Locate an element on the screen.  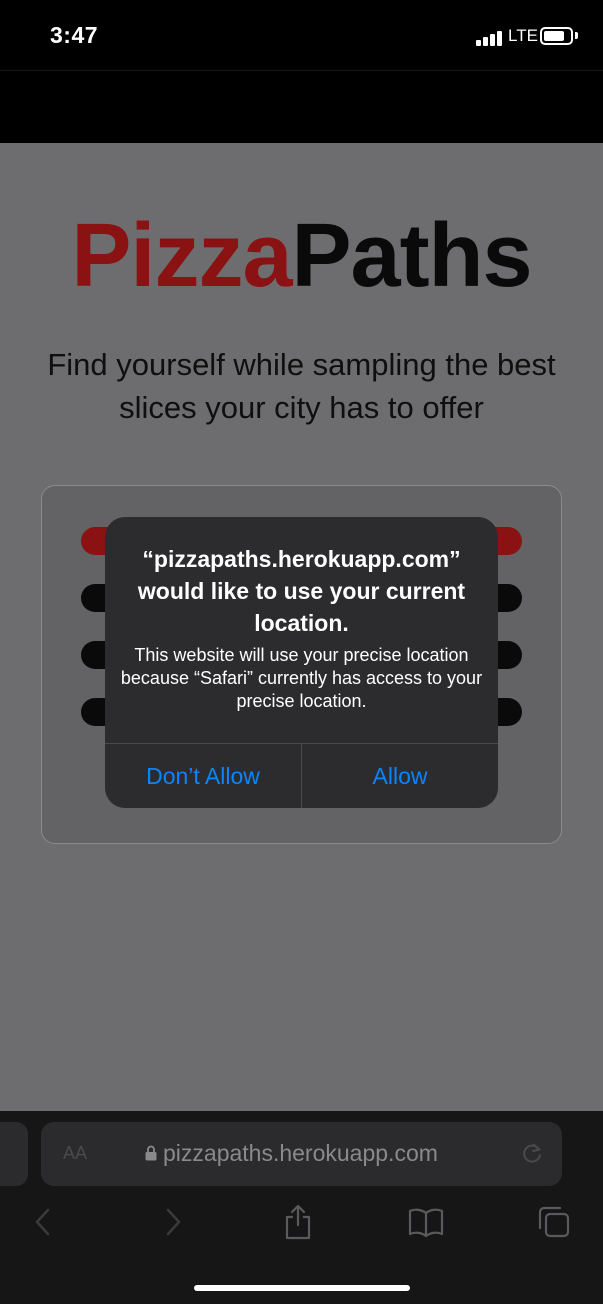
lock-icon is located at coordinates (151, 1153).